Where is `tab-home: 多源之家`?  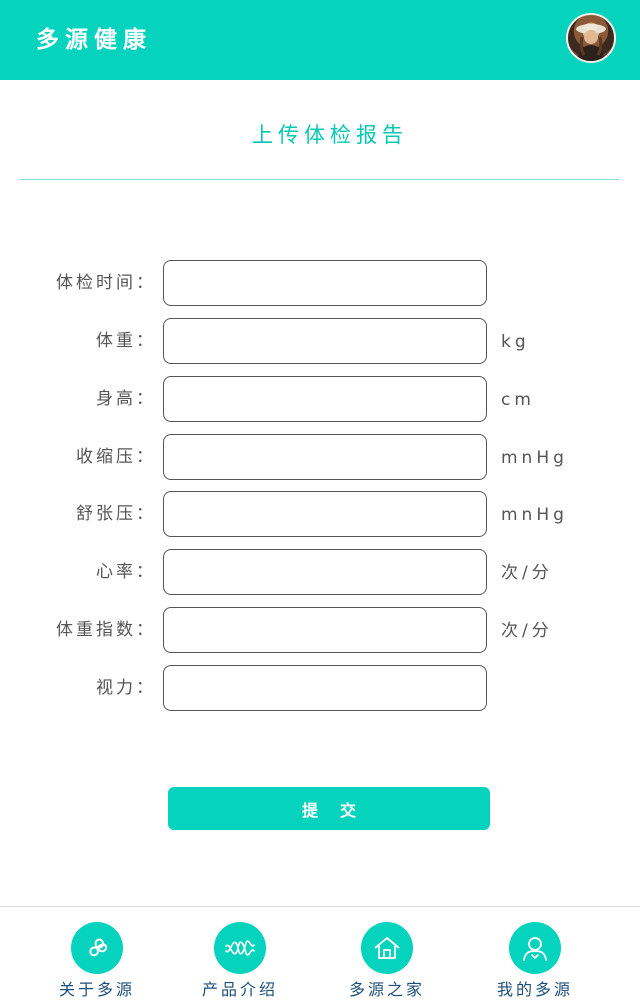
tab-home: 多源之家 is located at coordinates (387, 957).